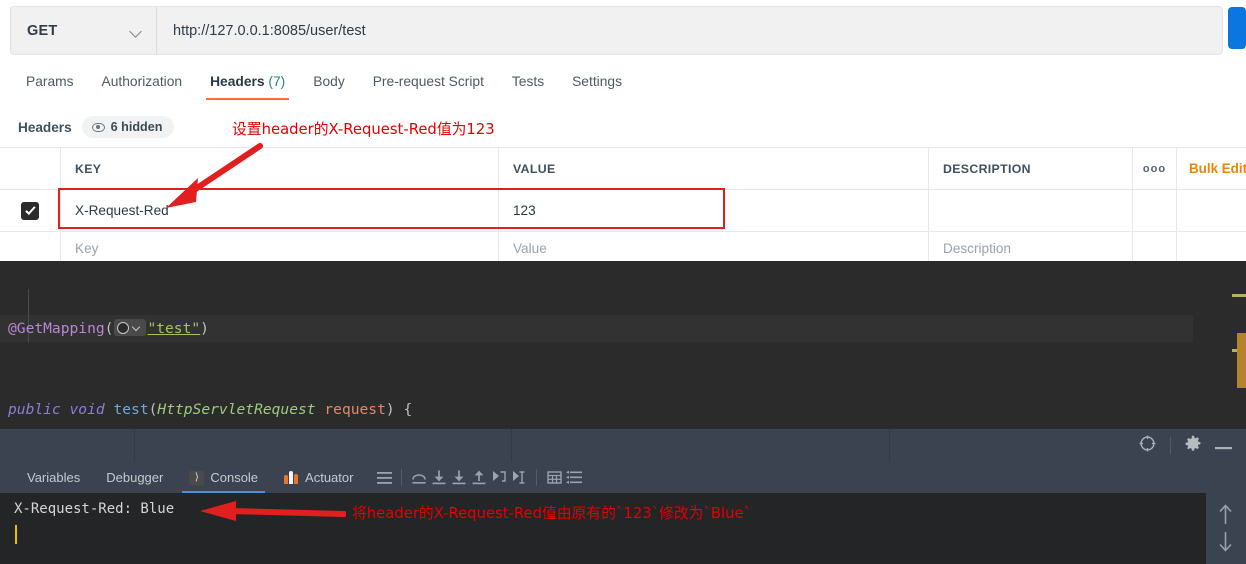 The width and height of the screenshot is (1246, 564). What do you see at coordinates (234, 477) in the screenshot?
I see `tab-label: Console` at bounding box center [234, 477].